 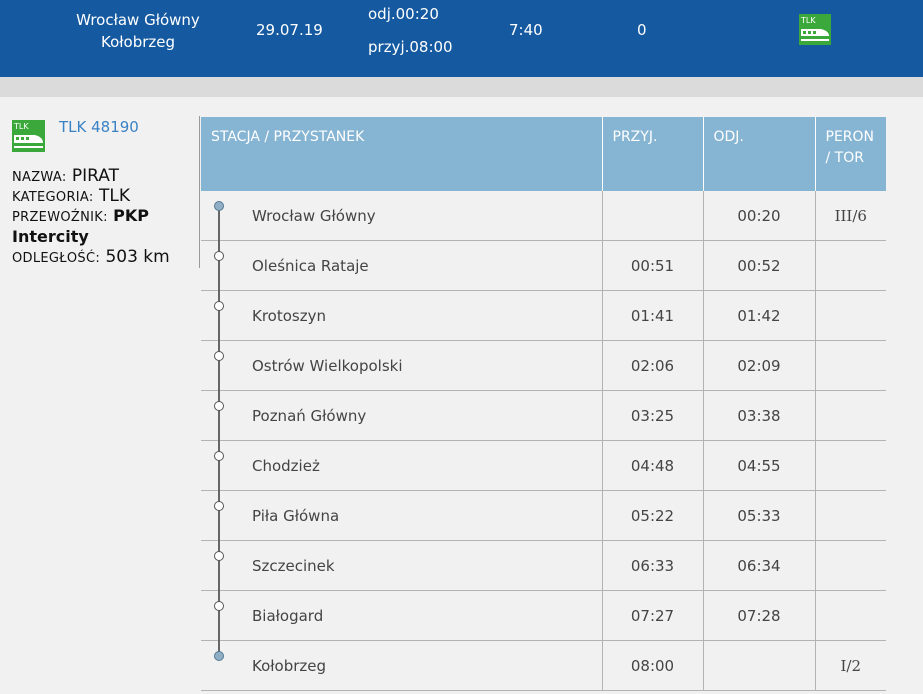 What do you see at coordinates (844, 158) in the screenshot?
I see `header-platform-line-2: / TOR` at bounding box center [844, 158].